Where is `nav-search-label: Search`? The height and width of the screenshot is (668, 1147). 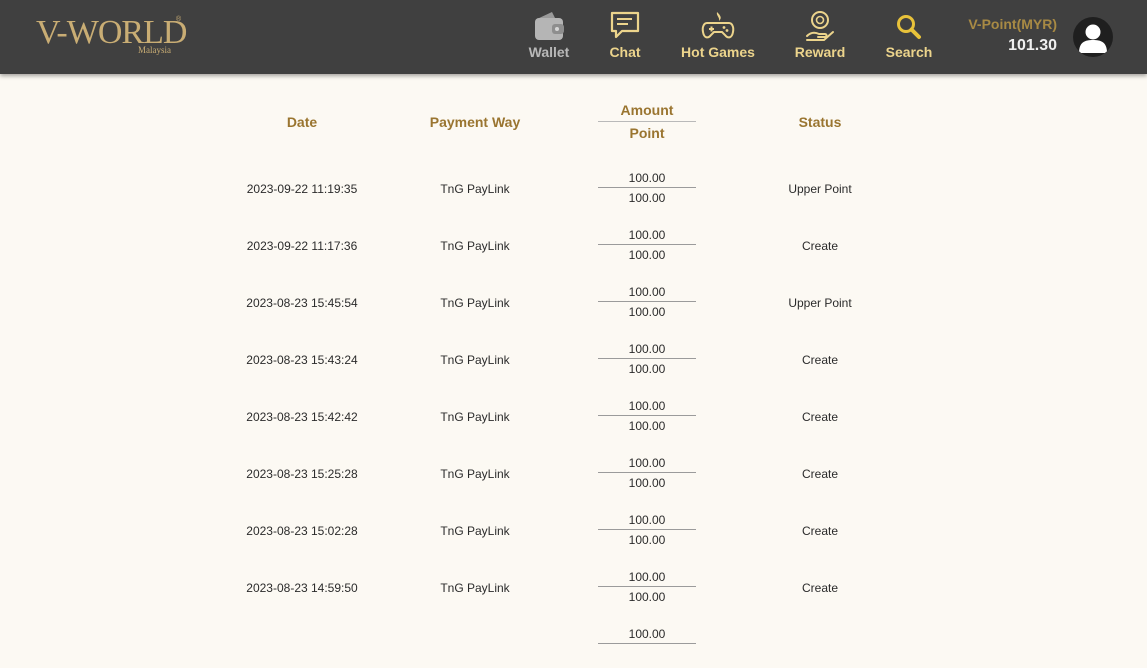 nav-search-label: Search is located at coordinates (909, 52).